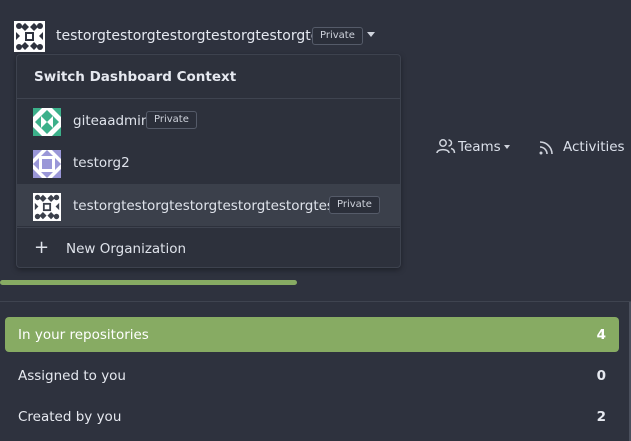 The height and width of the screenshot is (441, 631). What do you see at coordinates (315, 301) in the screenshot?
I see `divider` at bounding box center [315, 301].